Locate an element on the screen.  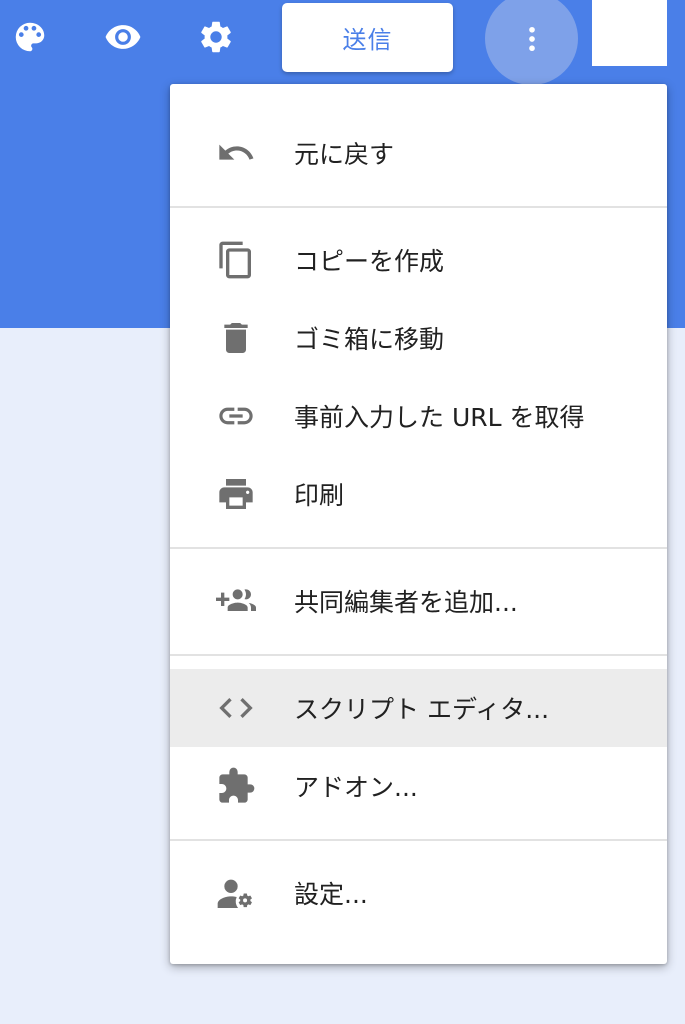
menu-item-move-to-trash: ゴミ箱に移動 is located at coordinates (418, 338).